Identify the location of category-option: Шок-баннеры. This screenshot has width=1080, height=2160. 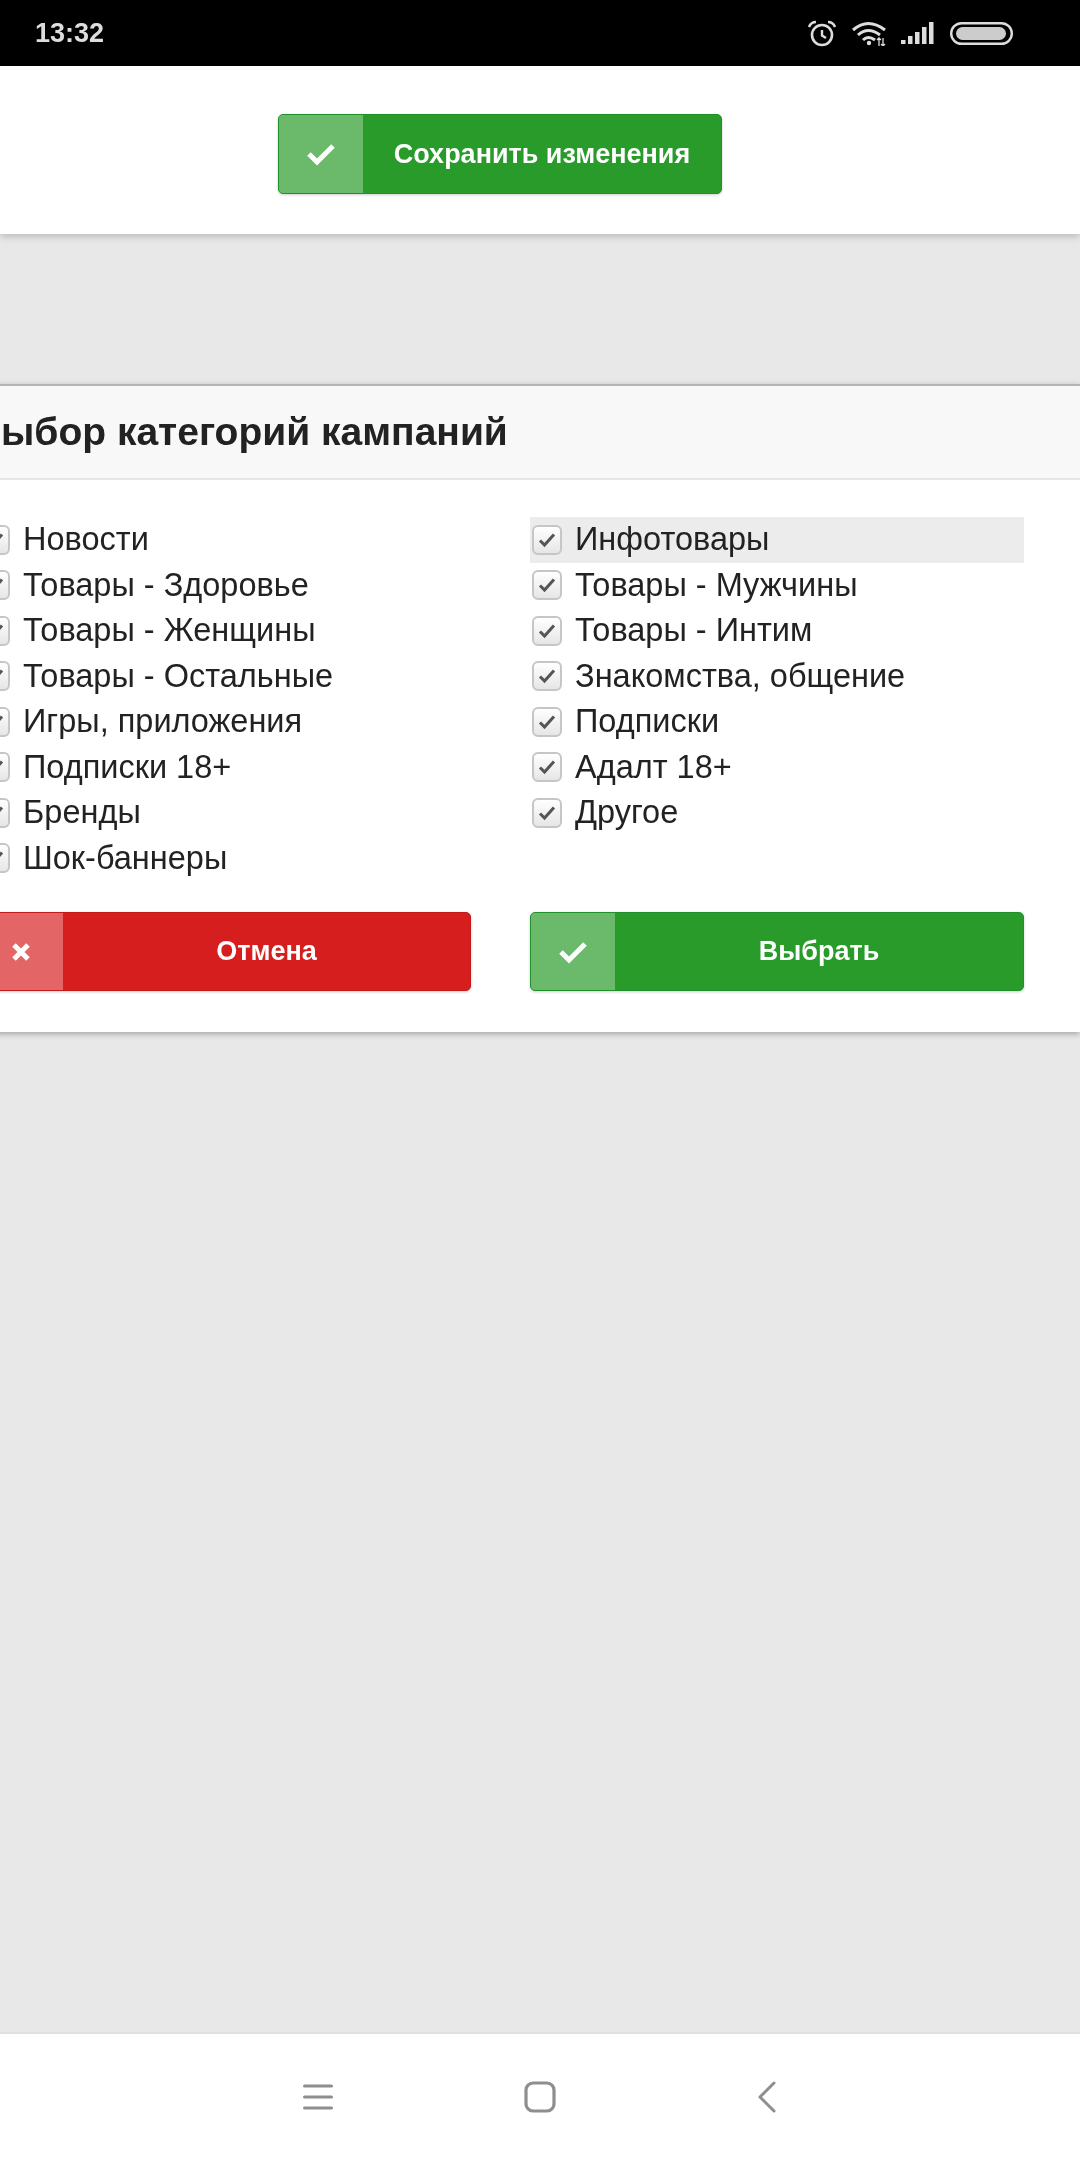
(265, 858).